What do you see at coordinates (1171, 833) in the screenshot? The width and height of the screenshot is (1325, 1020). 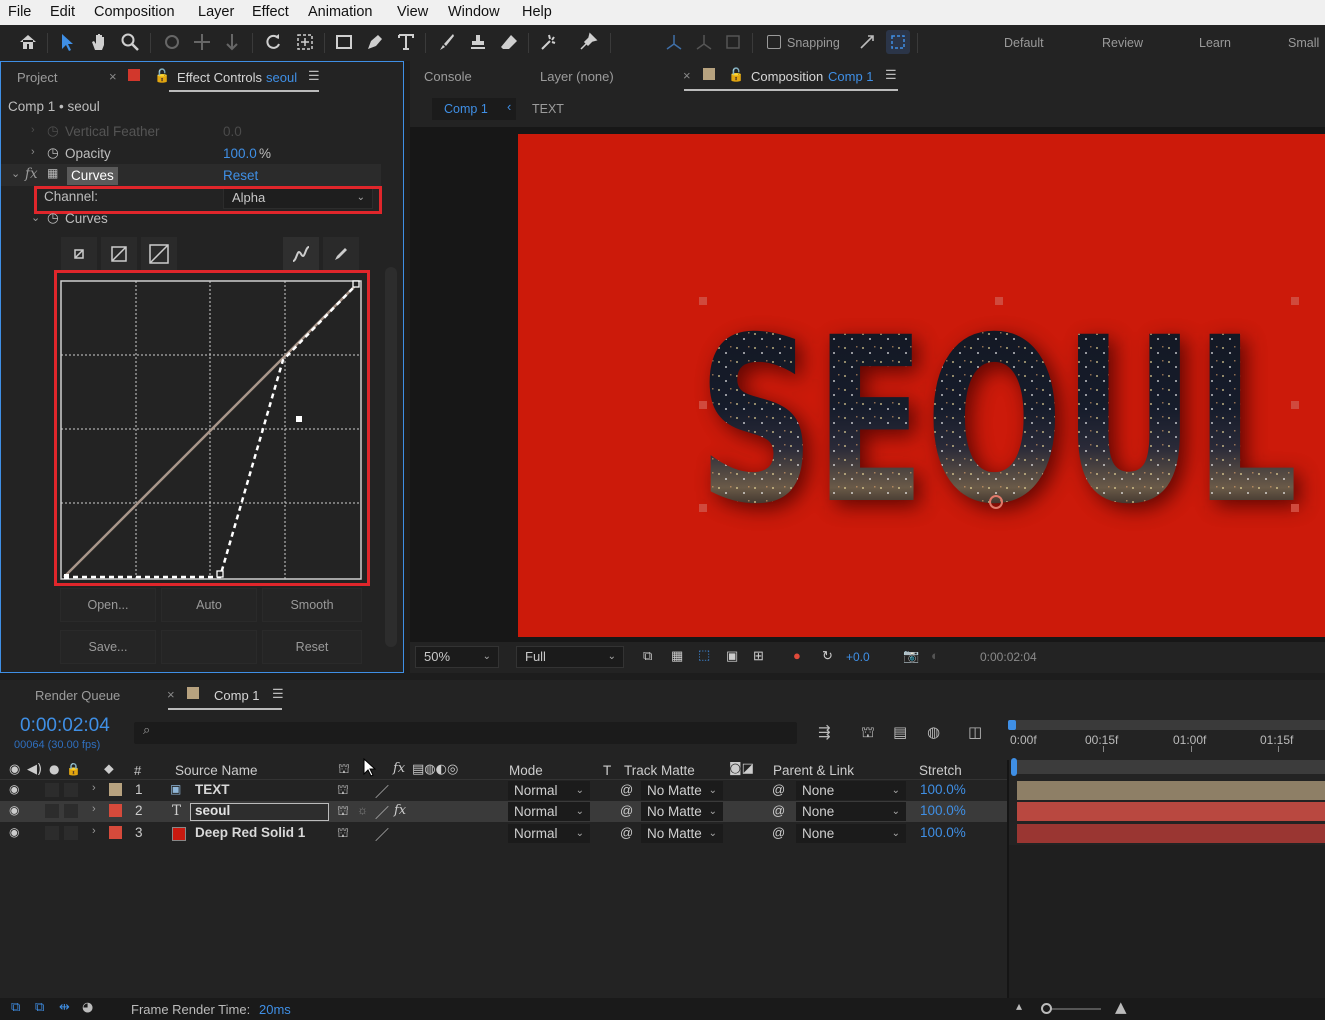 I see `layer-bar-deep-red-solid` at bounding box center [1171, 833].